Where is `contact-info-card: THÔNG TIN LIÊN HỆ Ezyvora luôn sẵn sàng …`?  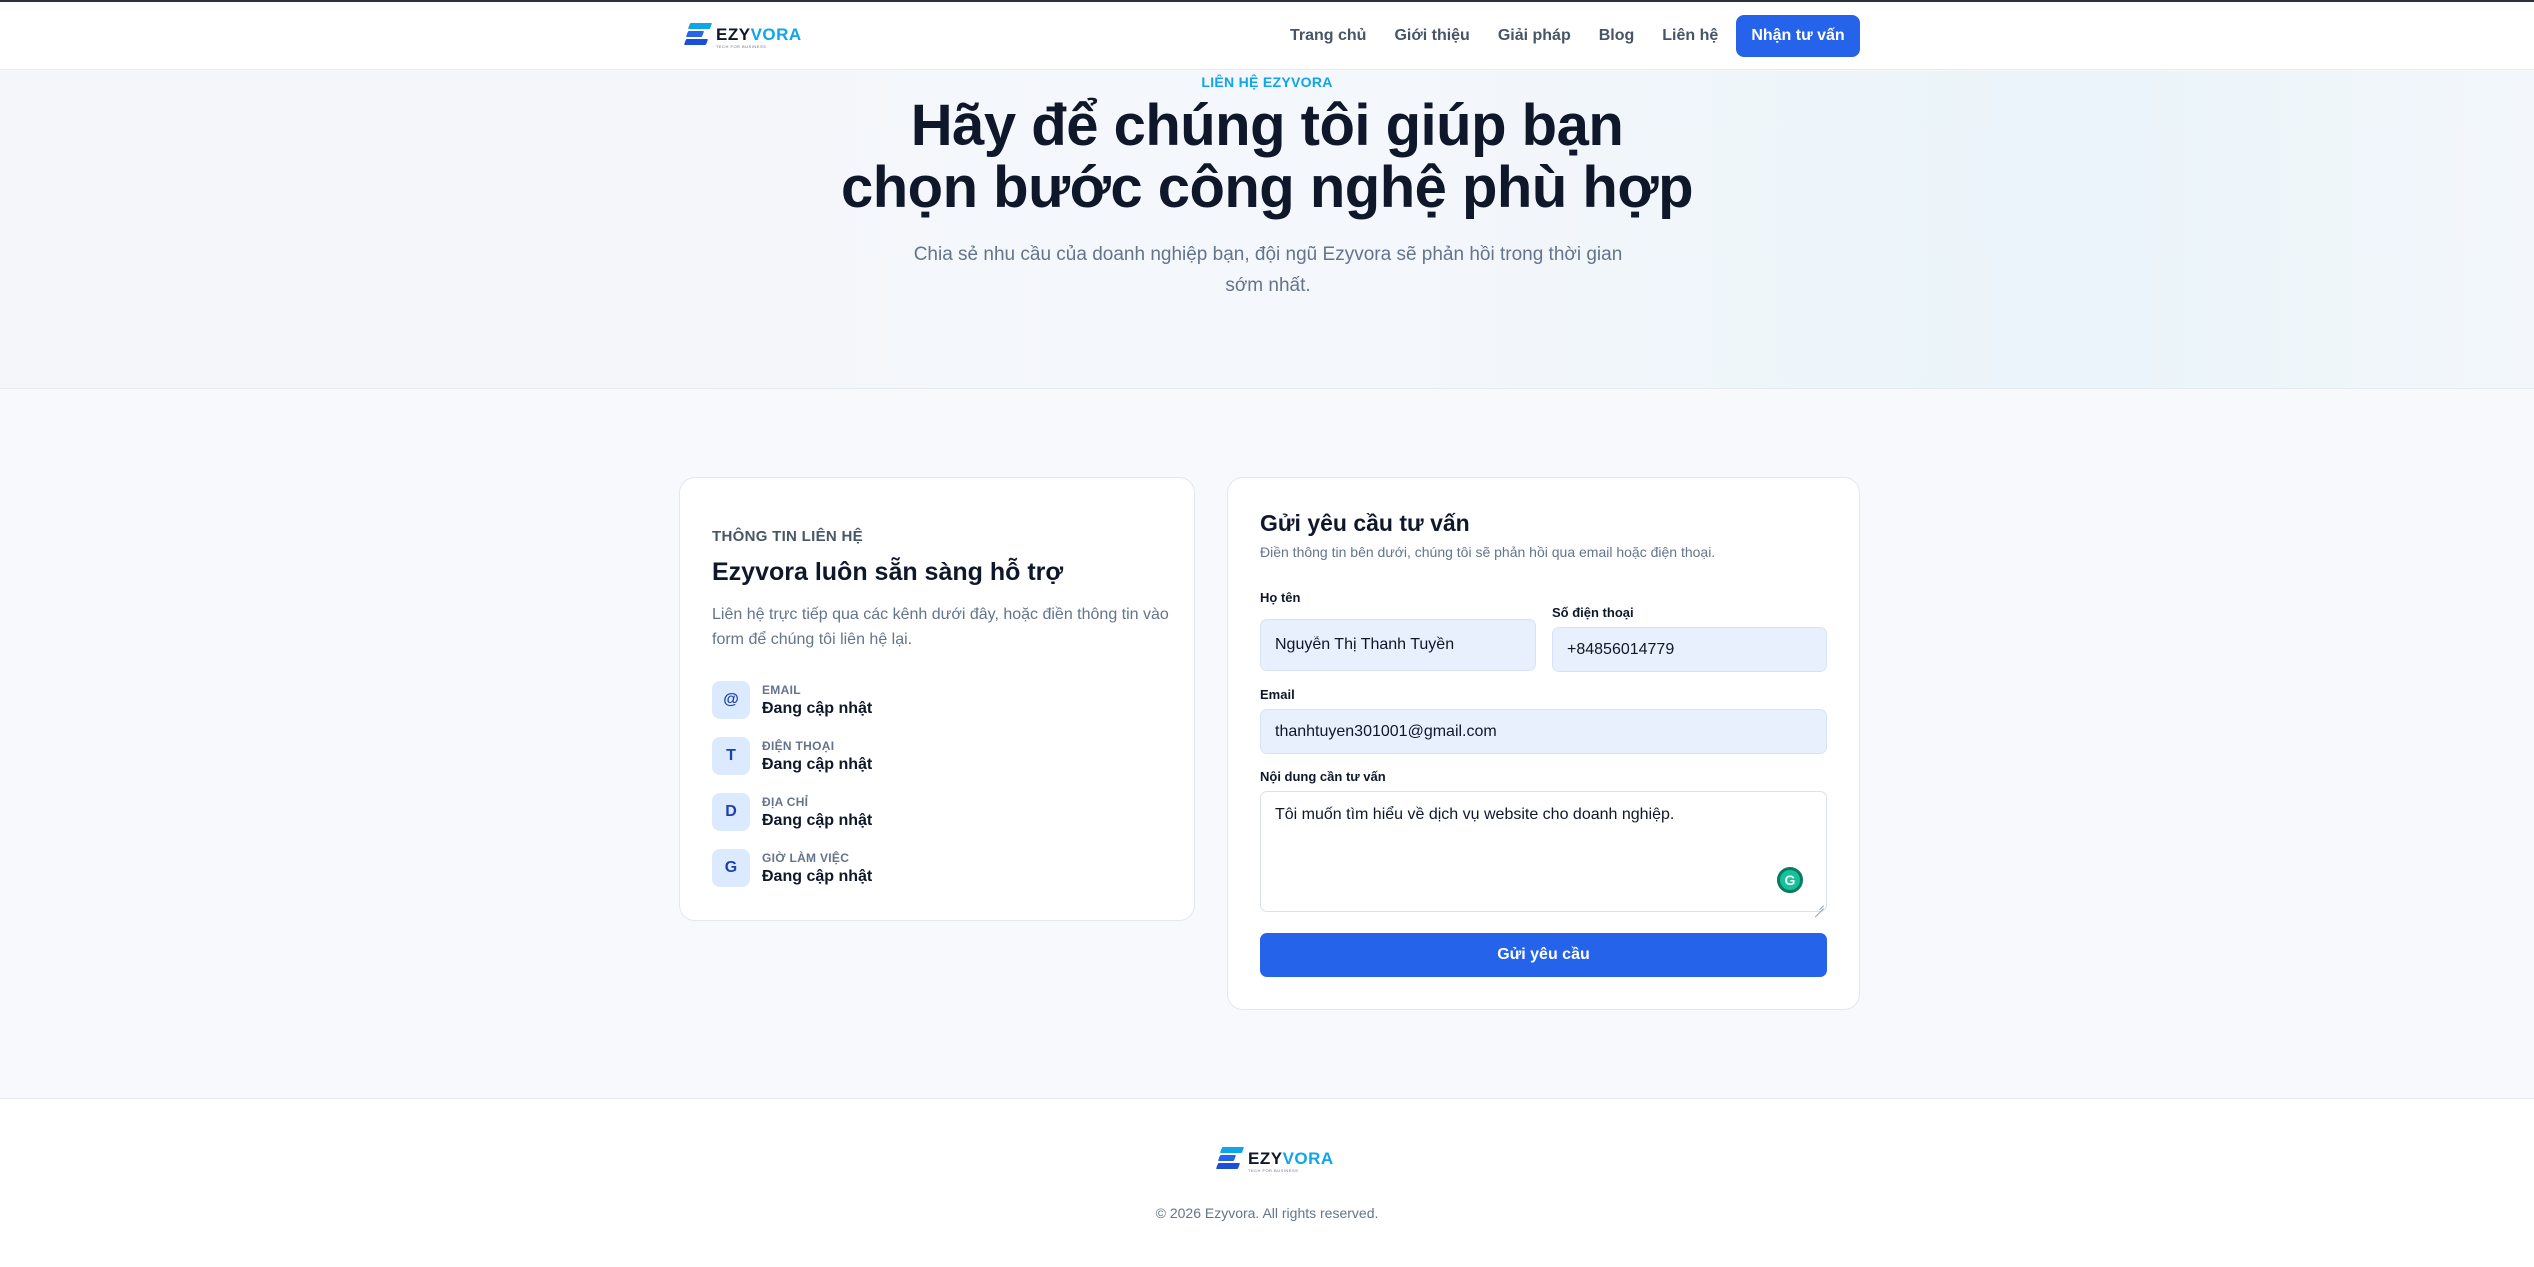 contact-info-card: THÔNG TIN LIÊN HỆ Ezyvora luôn sẵn sàng … is located at coordinates (937, 699).